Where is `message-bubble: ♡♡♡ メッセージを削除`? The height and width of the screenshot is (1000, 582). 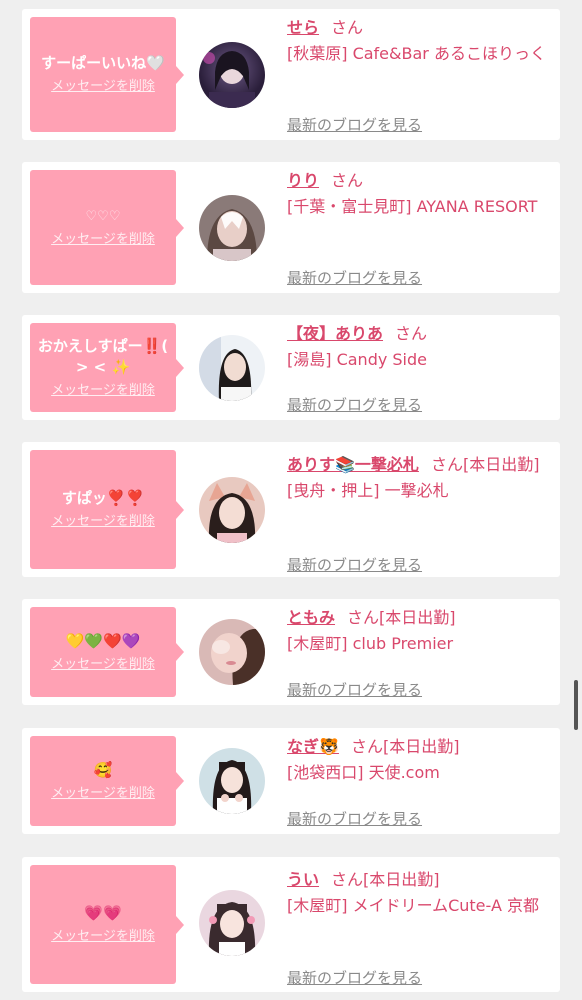
message-bubble: ♡♡♡ メッセージを削除 is located at coordinates (107, 227).